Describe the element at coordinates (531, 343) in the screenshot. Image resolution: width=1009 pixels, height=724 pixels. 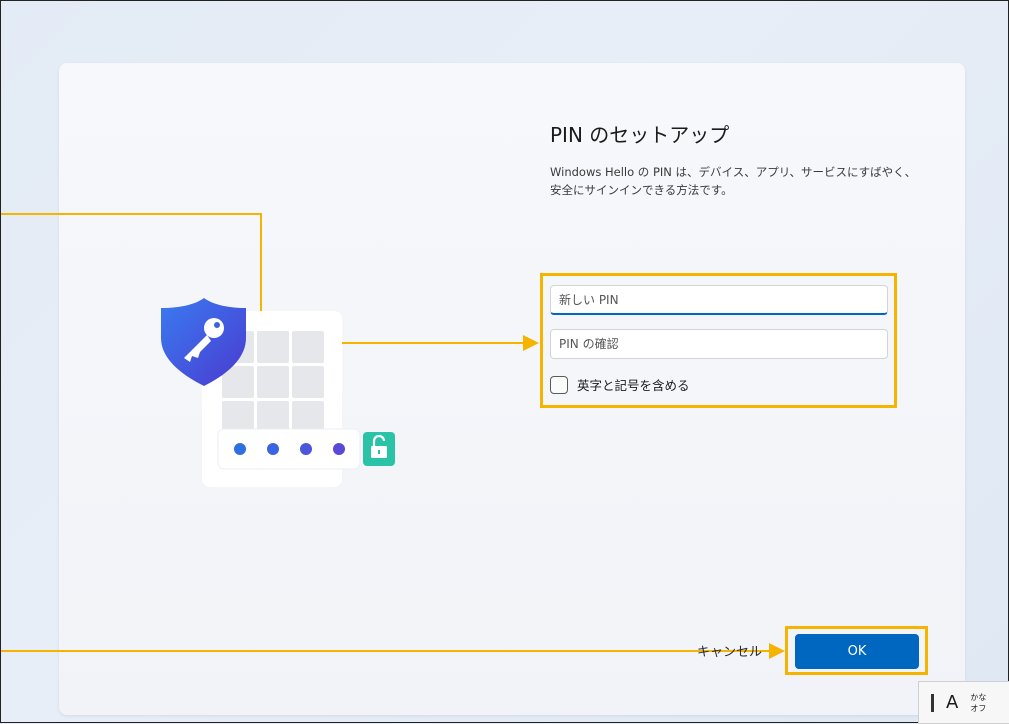
I see `callout-arrow-to-form-icon` at that location.